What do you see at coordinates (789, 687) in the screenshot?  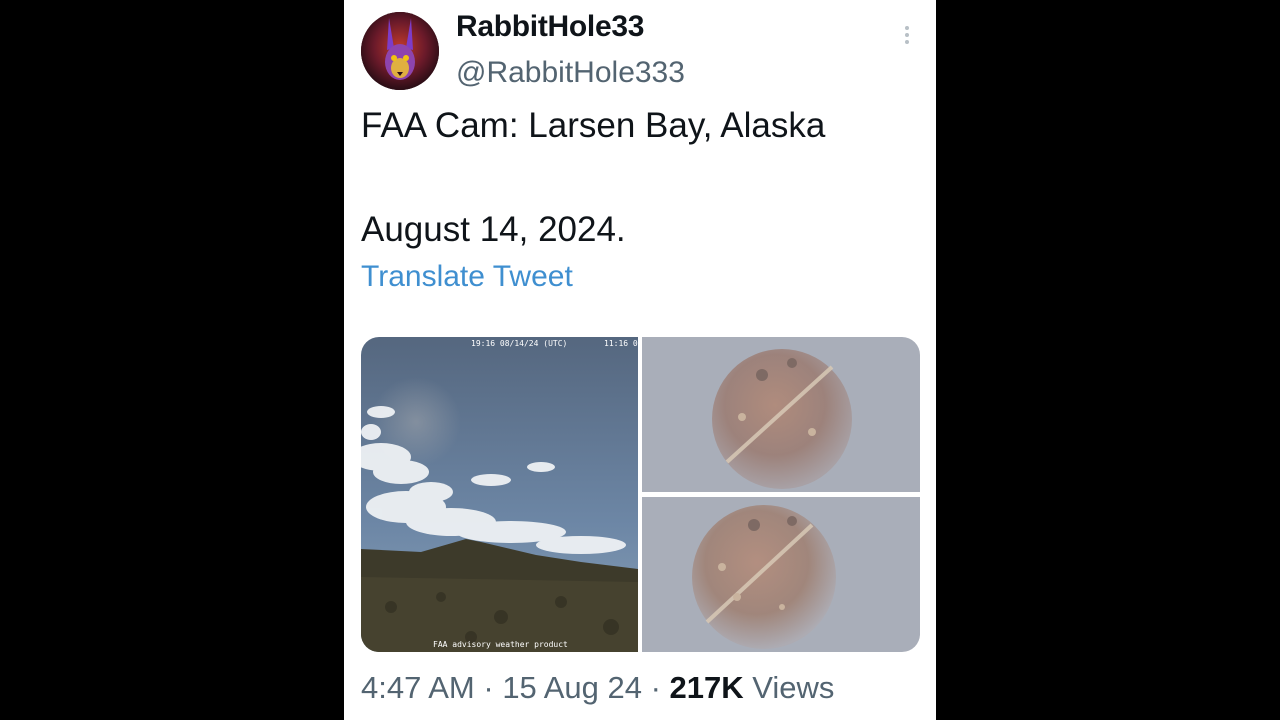 I see `views-label: Views` at bounding box center [789, 687].